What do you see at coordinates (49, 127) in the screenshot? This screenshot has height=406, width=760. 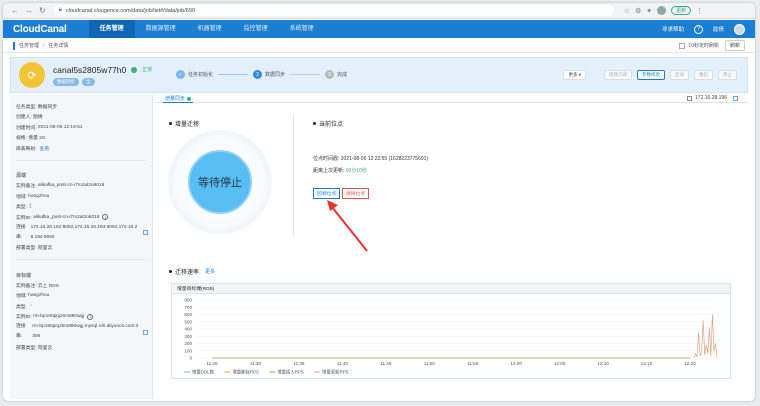 I see `info-created-time: 创建时间: 2021-08-06 12:19:51` at bounding box center [49, 127].